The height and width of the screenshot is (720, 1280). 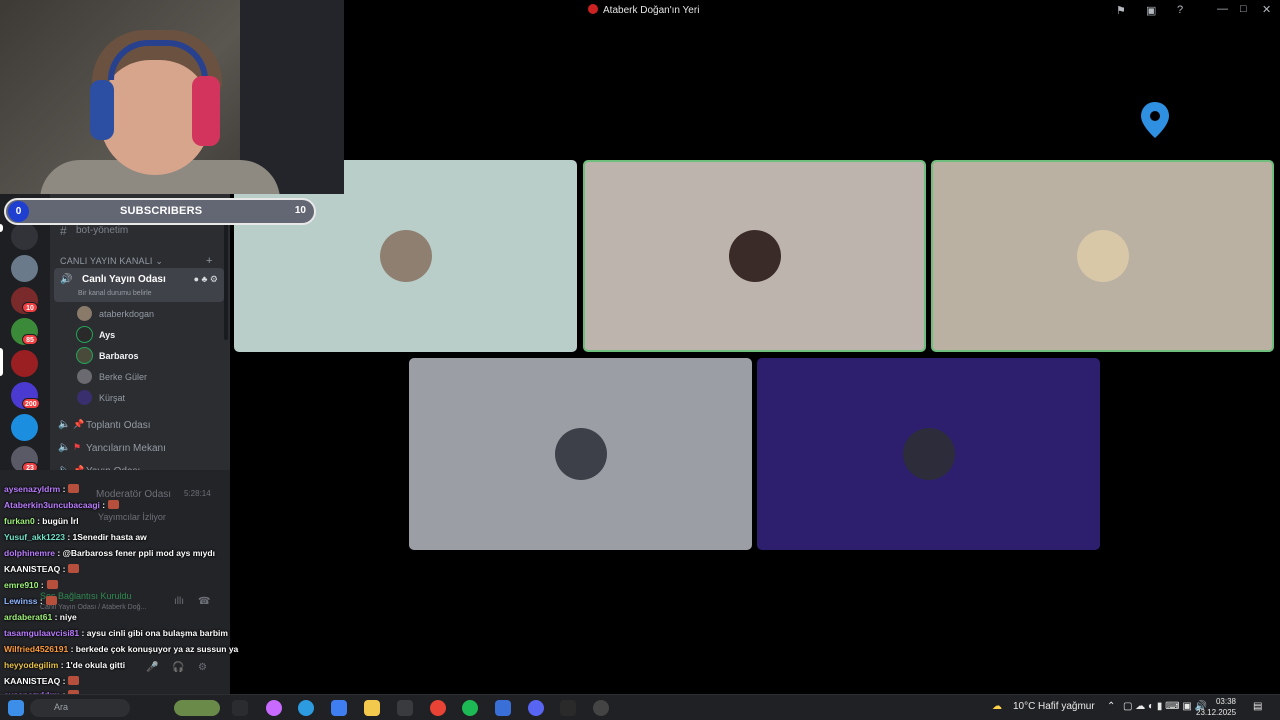 What do you see at coordinates (306, 708) in the screenshot?
I see `edge-icon` at bounding box center [306, 708].